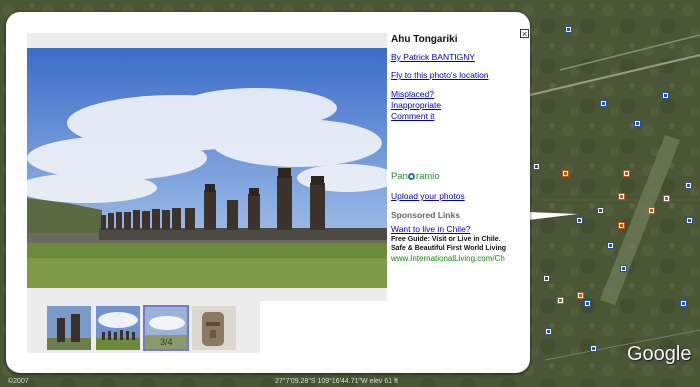 The height and width of the screenshot is (387, 700). Describe the element at coordinates (428, 196) in the screenshot. I see `upload-photos-link: Upload your photos` at that location.